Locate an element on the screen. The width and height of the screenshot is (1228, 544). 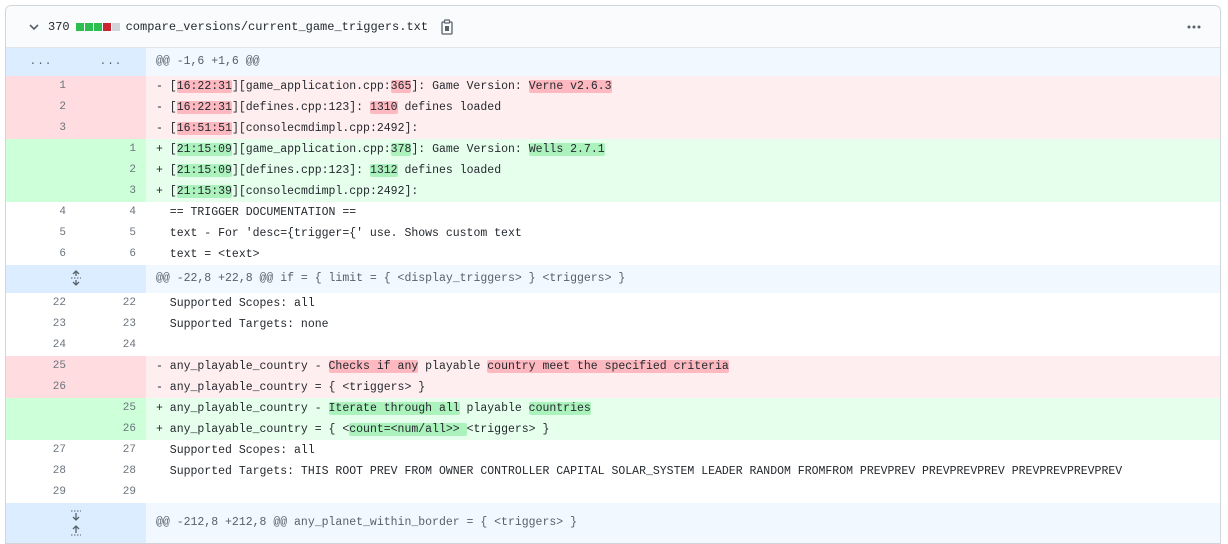
old-line-number: 3 is located at coordinates (41, 128).